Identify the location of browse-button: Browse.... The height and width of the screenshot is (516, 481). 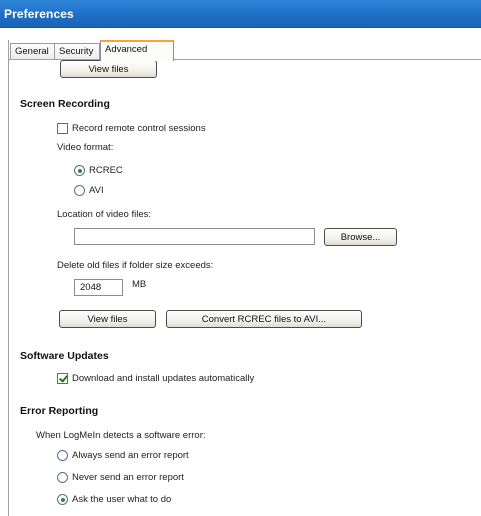
(360, 237).